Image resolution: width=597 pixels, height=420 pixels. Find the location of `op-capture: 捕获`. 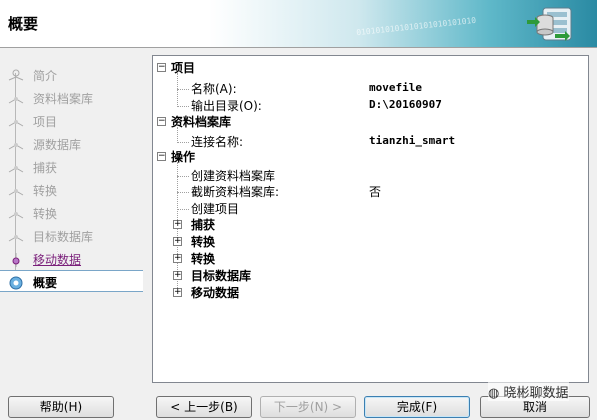

op-capture: 捕获 is located at coordinates (203, 224).